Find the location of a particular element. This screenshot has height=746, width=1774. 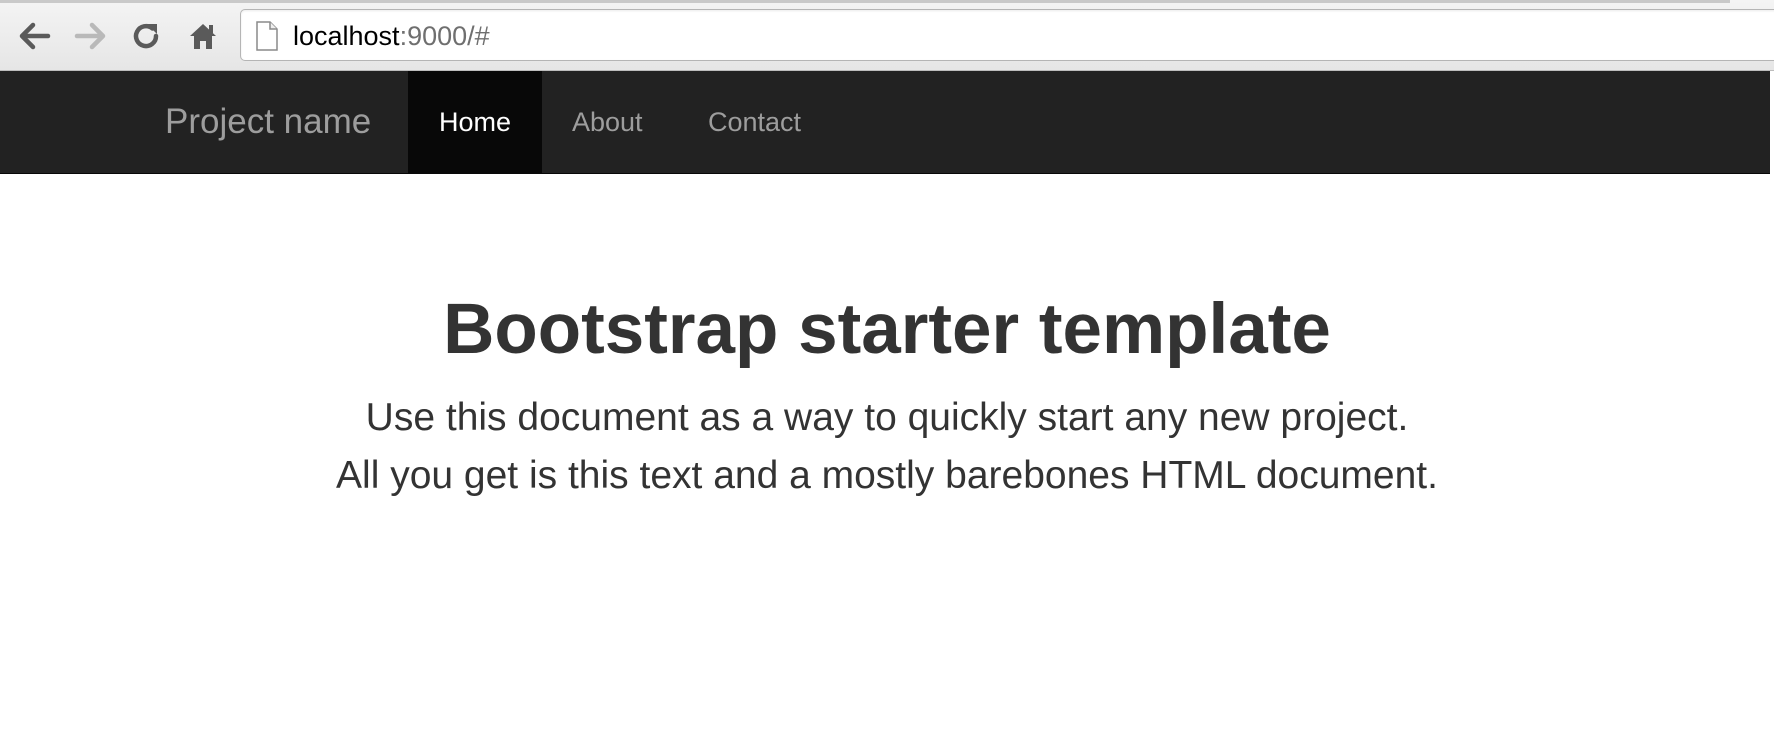

toolbar-border is located at coordinates (865, 1).